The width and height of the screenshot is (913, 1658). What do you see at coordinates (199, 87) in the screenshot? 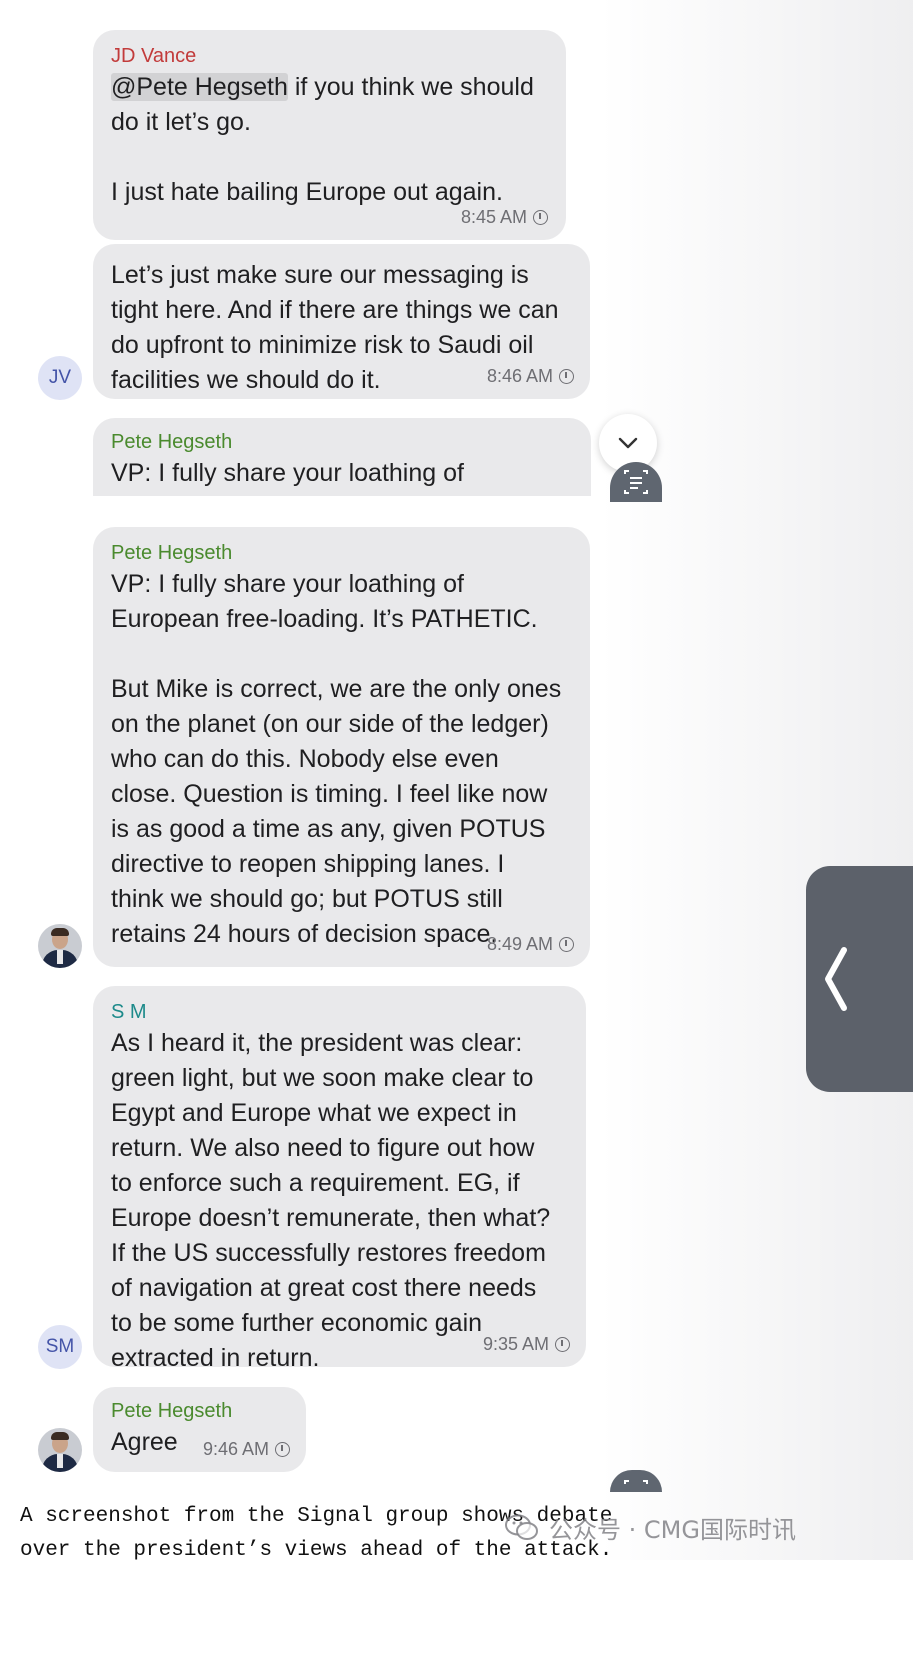
I see `mention-pete-hegseth: @Pete Hegseth` at bounding box center [199, 87].